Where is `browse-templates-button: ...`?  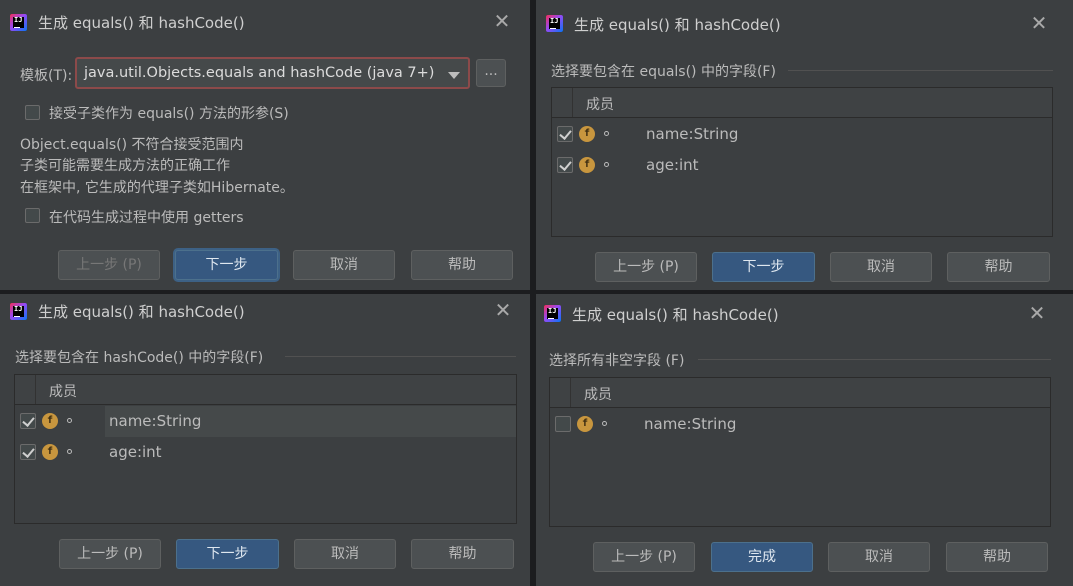 browse-templates-button: ... is located at coordinates (491, 73).